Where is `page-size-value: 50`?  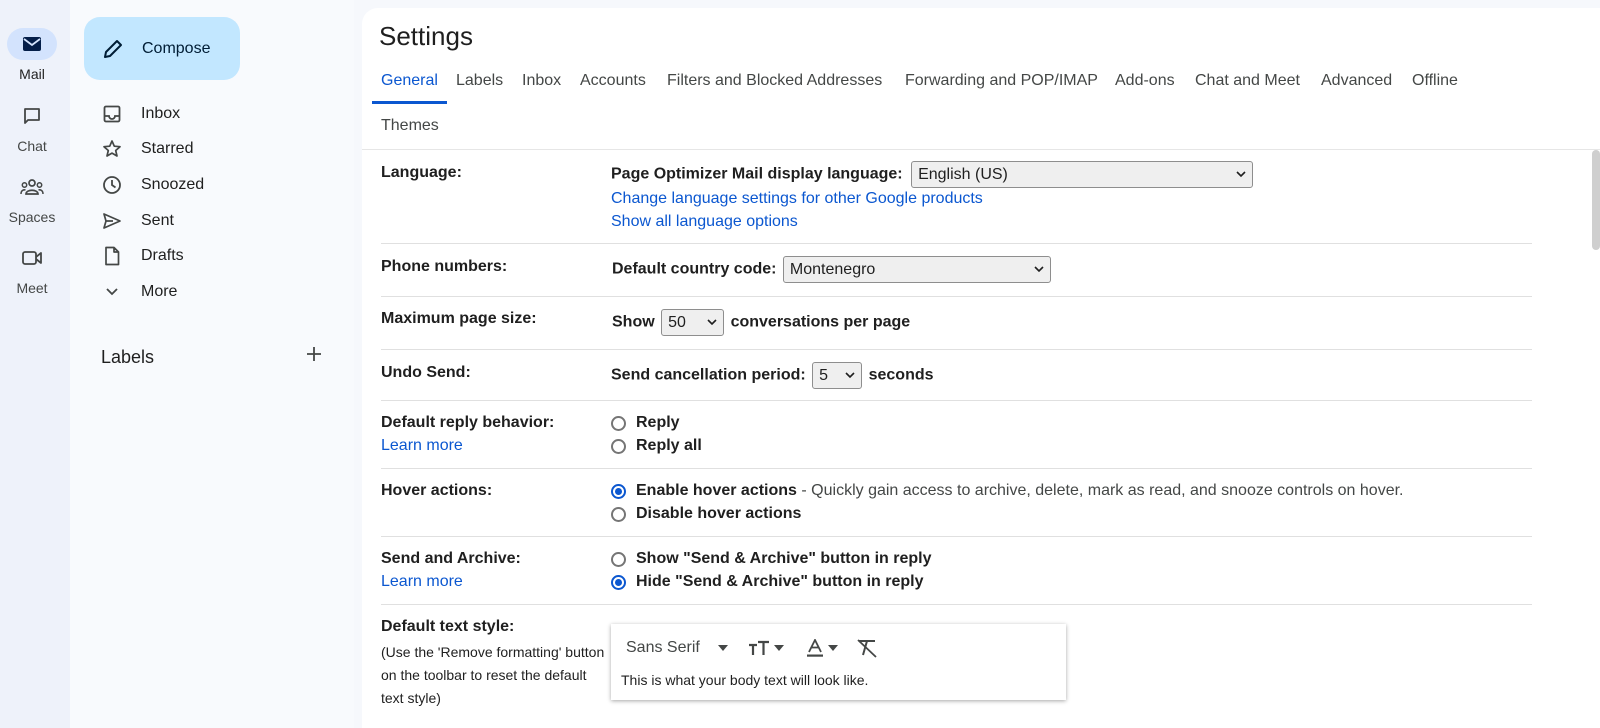 page-size-value: 50 is located at coordinates (677, 322).